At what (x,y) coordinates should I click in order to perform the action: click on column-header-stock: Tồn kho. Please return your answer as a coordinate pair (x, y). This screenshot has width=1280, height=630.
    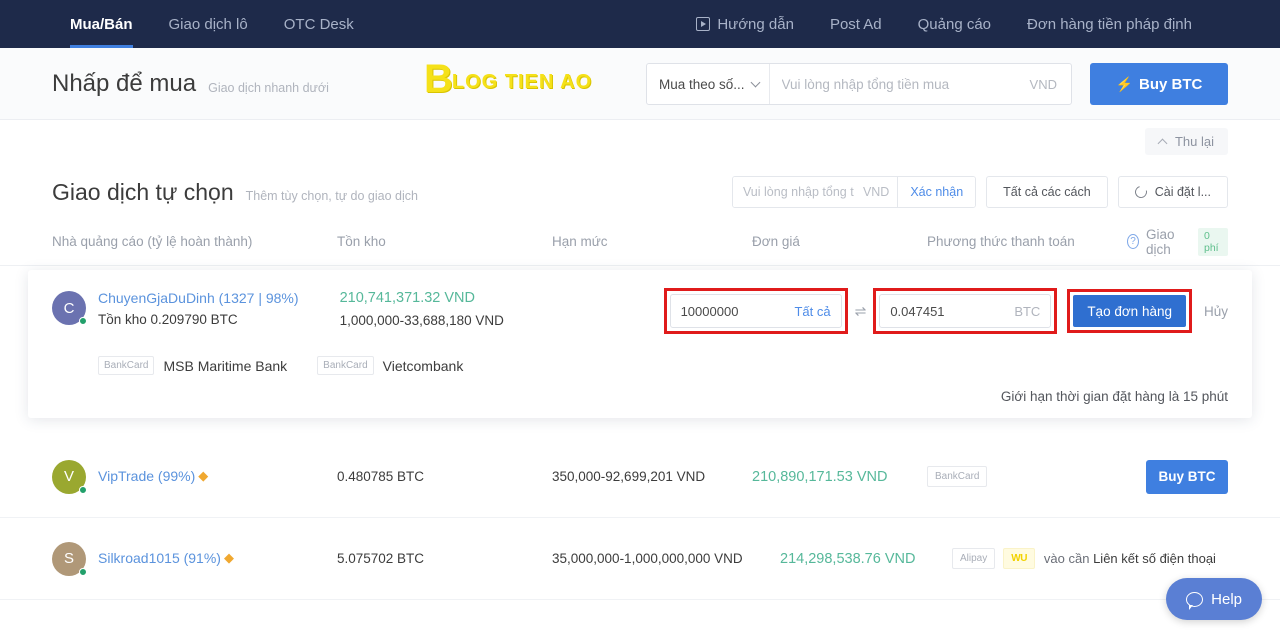
    Looking at the image, I should click on (361, 241).